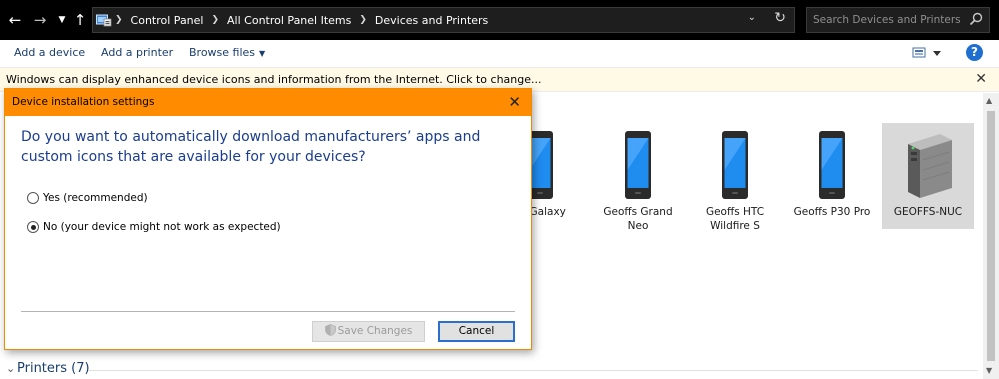 This screenshot has height=379, width=999. I want to click on help-icon: ?, so click(974, 52).